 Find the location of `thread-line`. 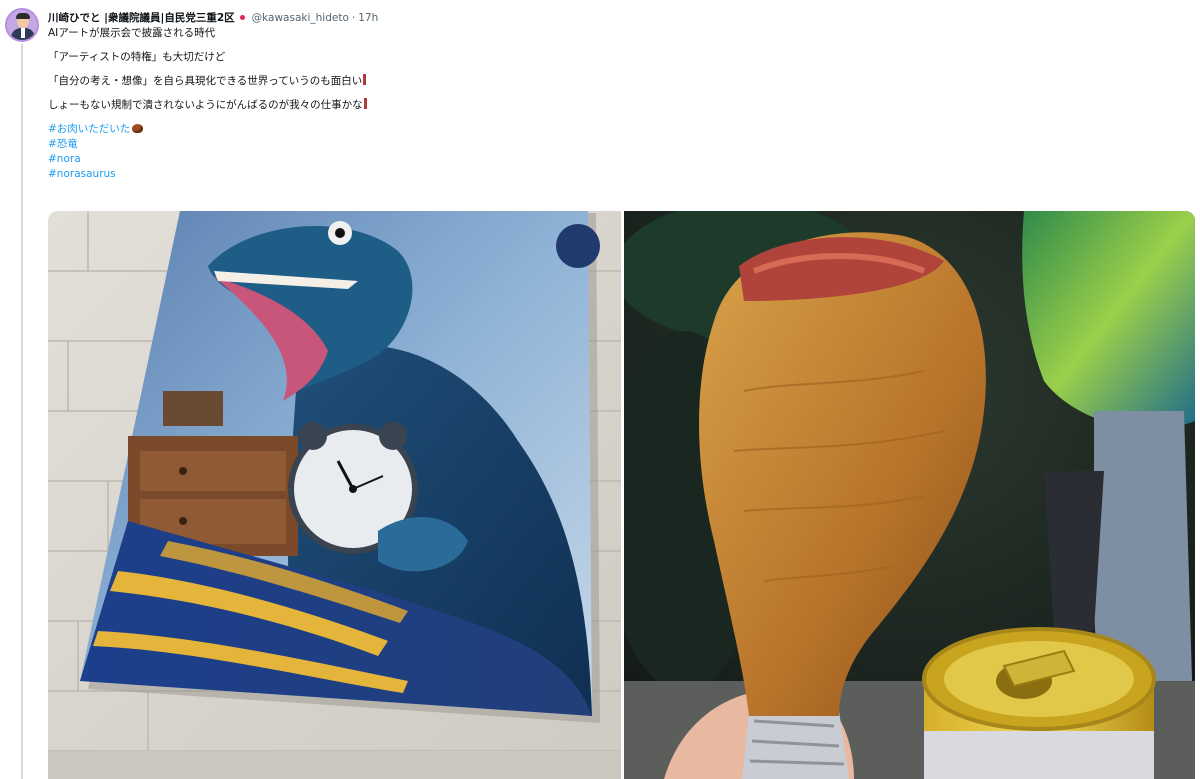

thread-line is located at coordinates (22, 411).